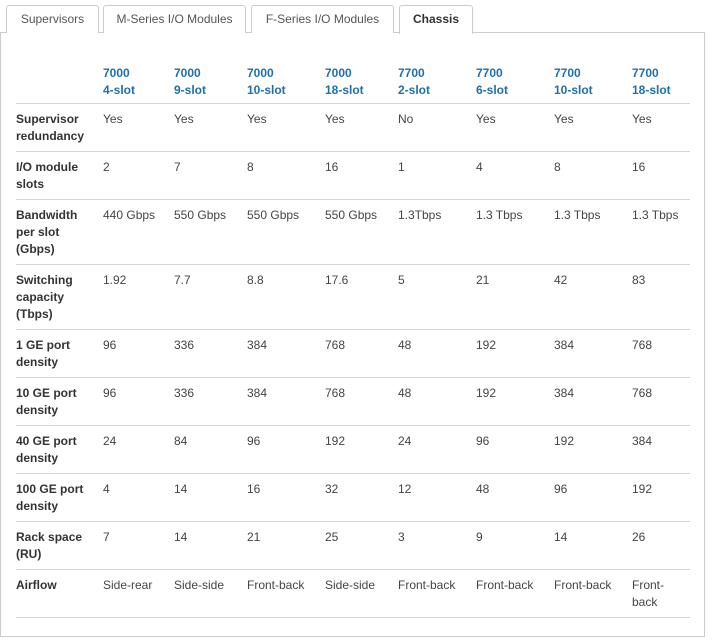  What do you see at coordinates (138, 83) in the screenshot?
I see `column-header: 7000 4-slot` at bounding box center [138, 83].